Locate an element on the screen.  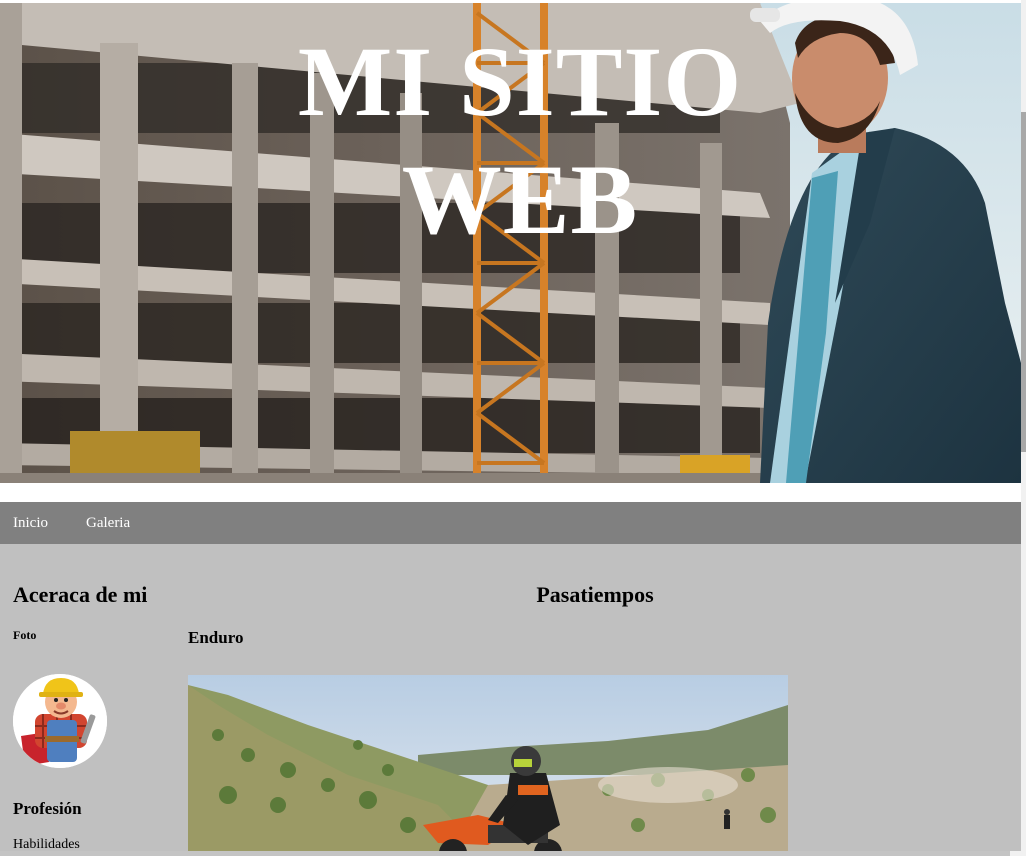
profession-heading: Profesión is located at coordinates (47, 808).